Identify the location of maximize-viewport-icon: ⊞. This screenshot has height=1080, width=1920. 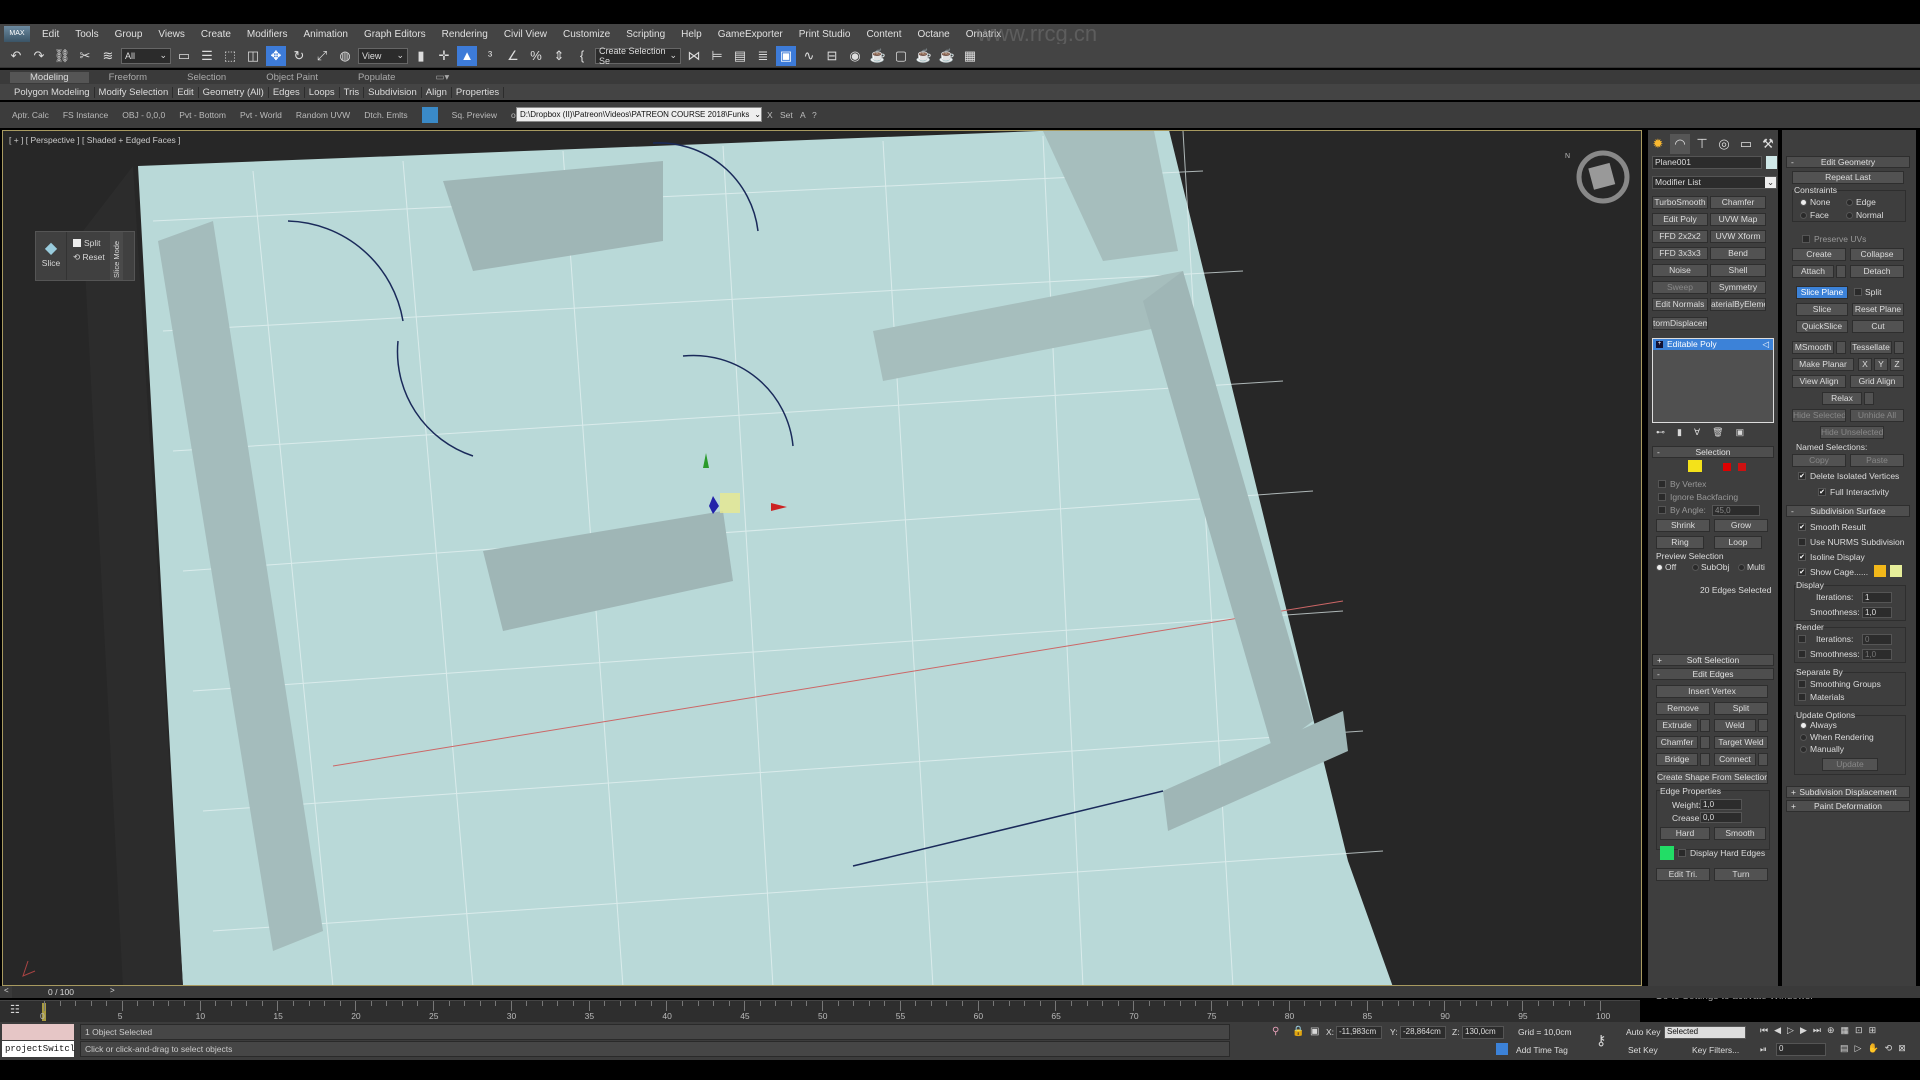
(1873, 1030).